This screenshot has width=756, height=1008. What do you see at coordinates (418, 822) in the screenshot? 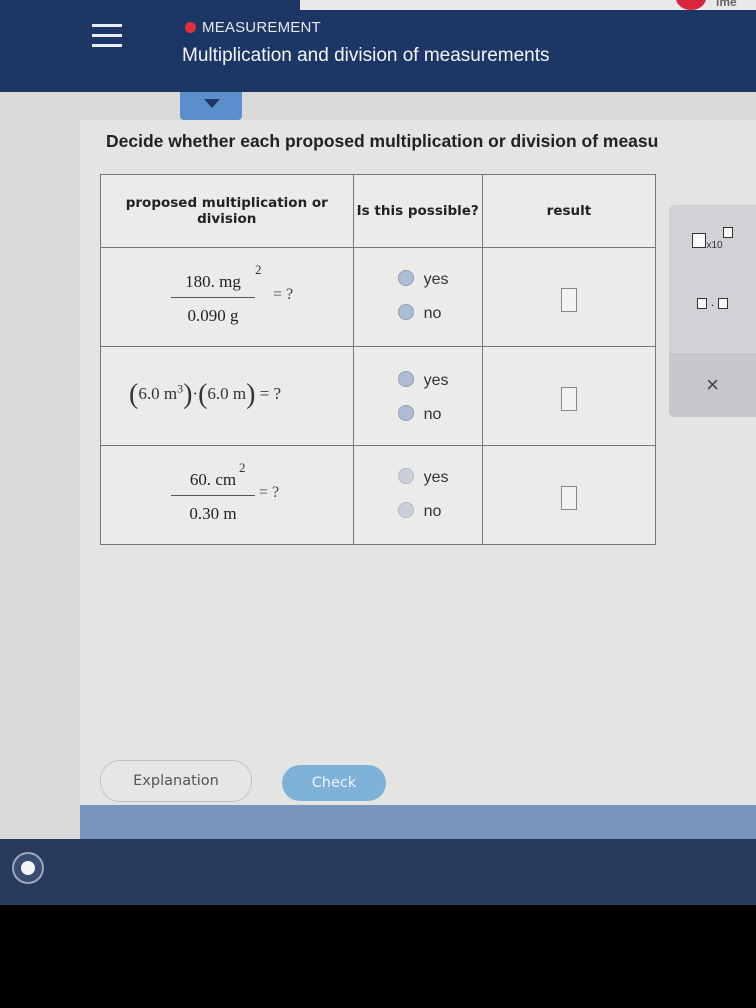
I see `footer-bar` at bounding box center [418, 822].